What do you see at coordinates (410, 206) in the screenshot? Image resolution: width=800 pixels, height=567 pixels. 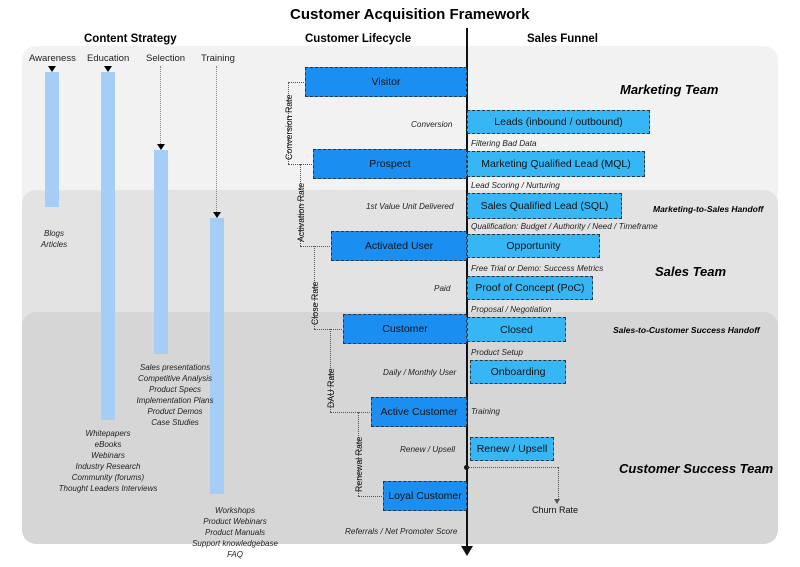 I see `transition-note-first-value-unit: 1st Value Unit Delivered` at bounding box center [410, 206].